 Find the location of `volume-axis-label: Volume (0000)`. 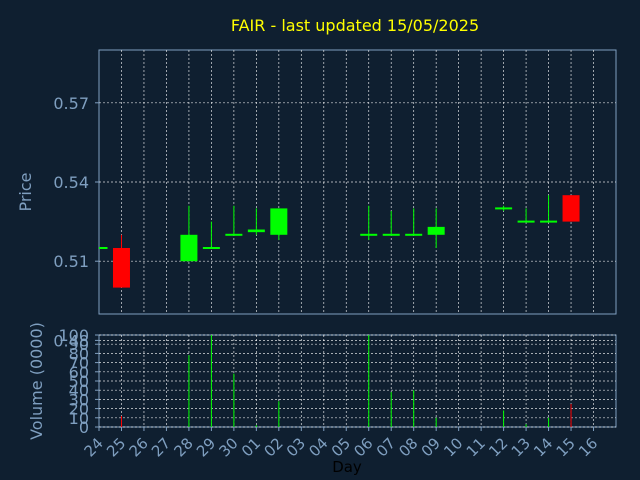

volume-axis-label: Volume (0000) is located at coordinates (36, 381).